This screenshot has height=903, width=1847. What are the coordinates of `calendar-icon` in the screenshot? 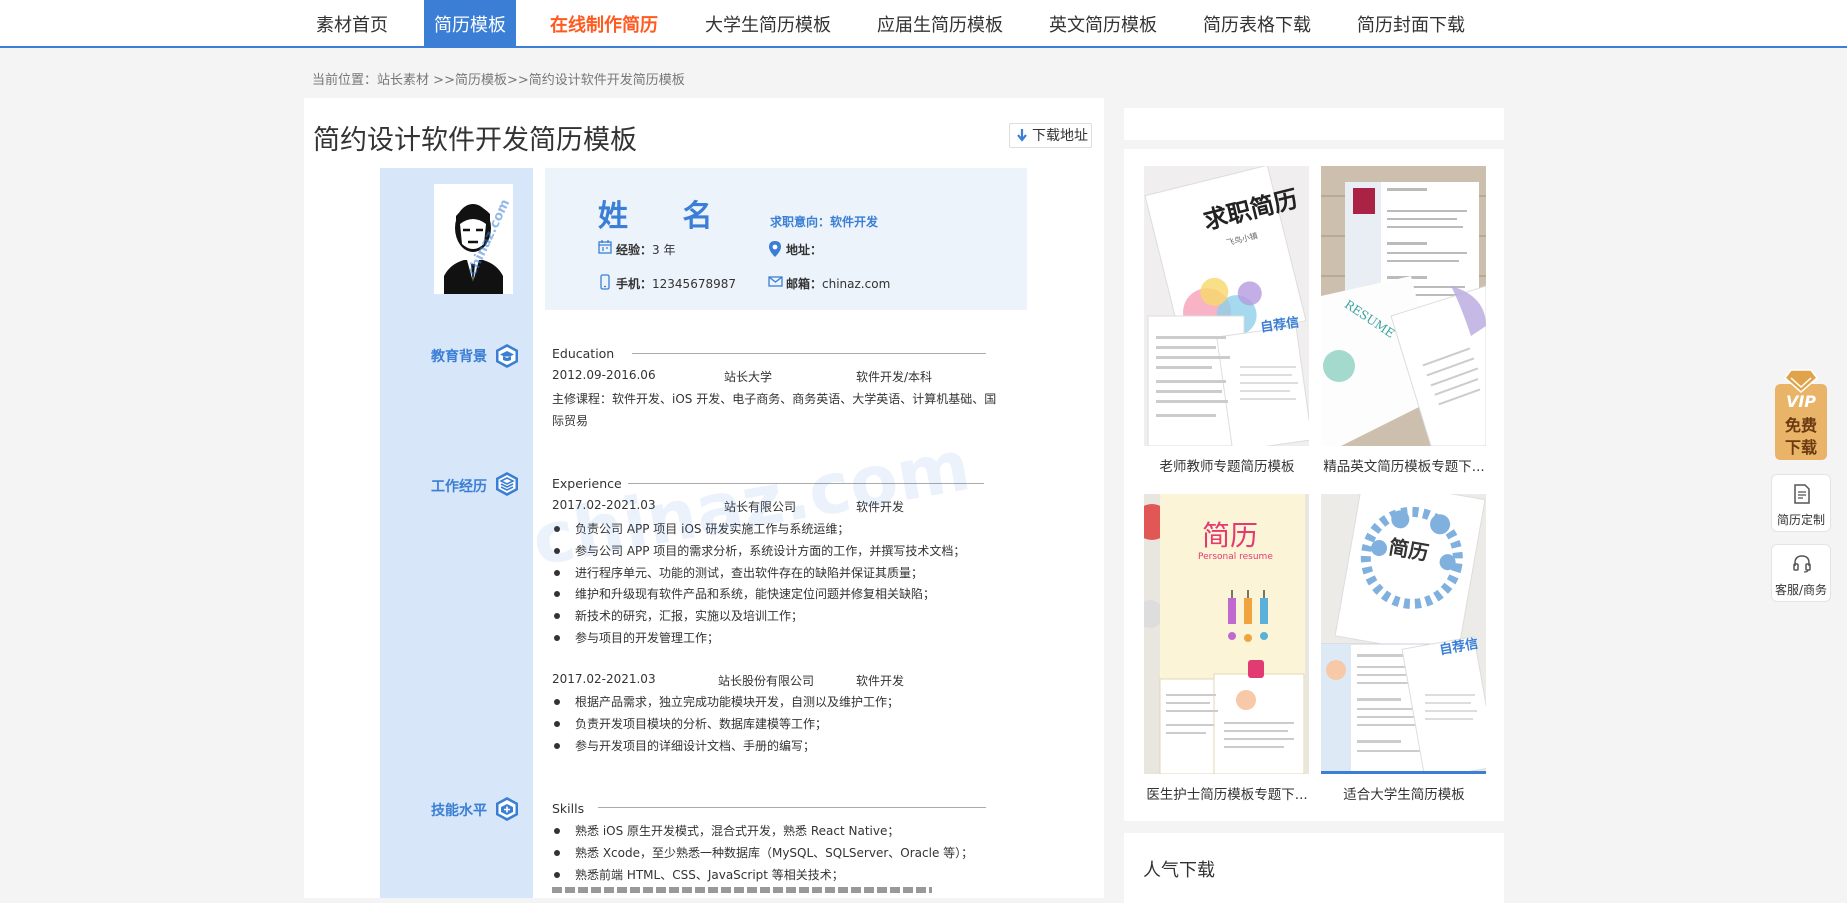 It's located at (605, 247).